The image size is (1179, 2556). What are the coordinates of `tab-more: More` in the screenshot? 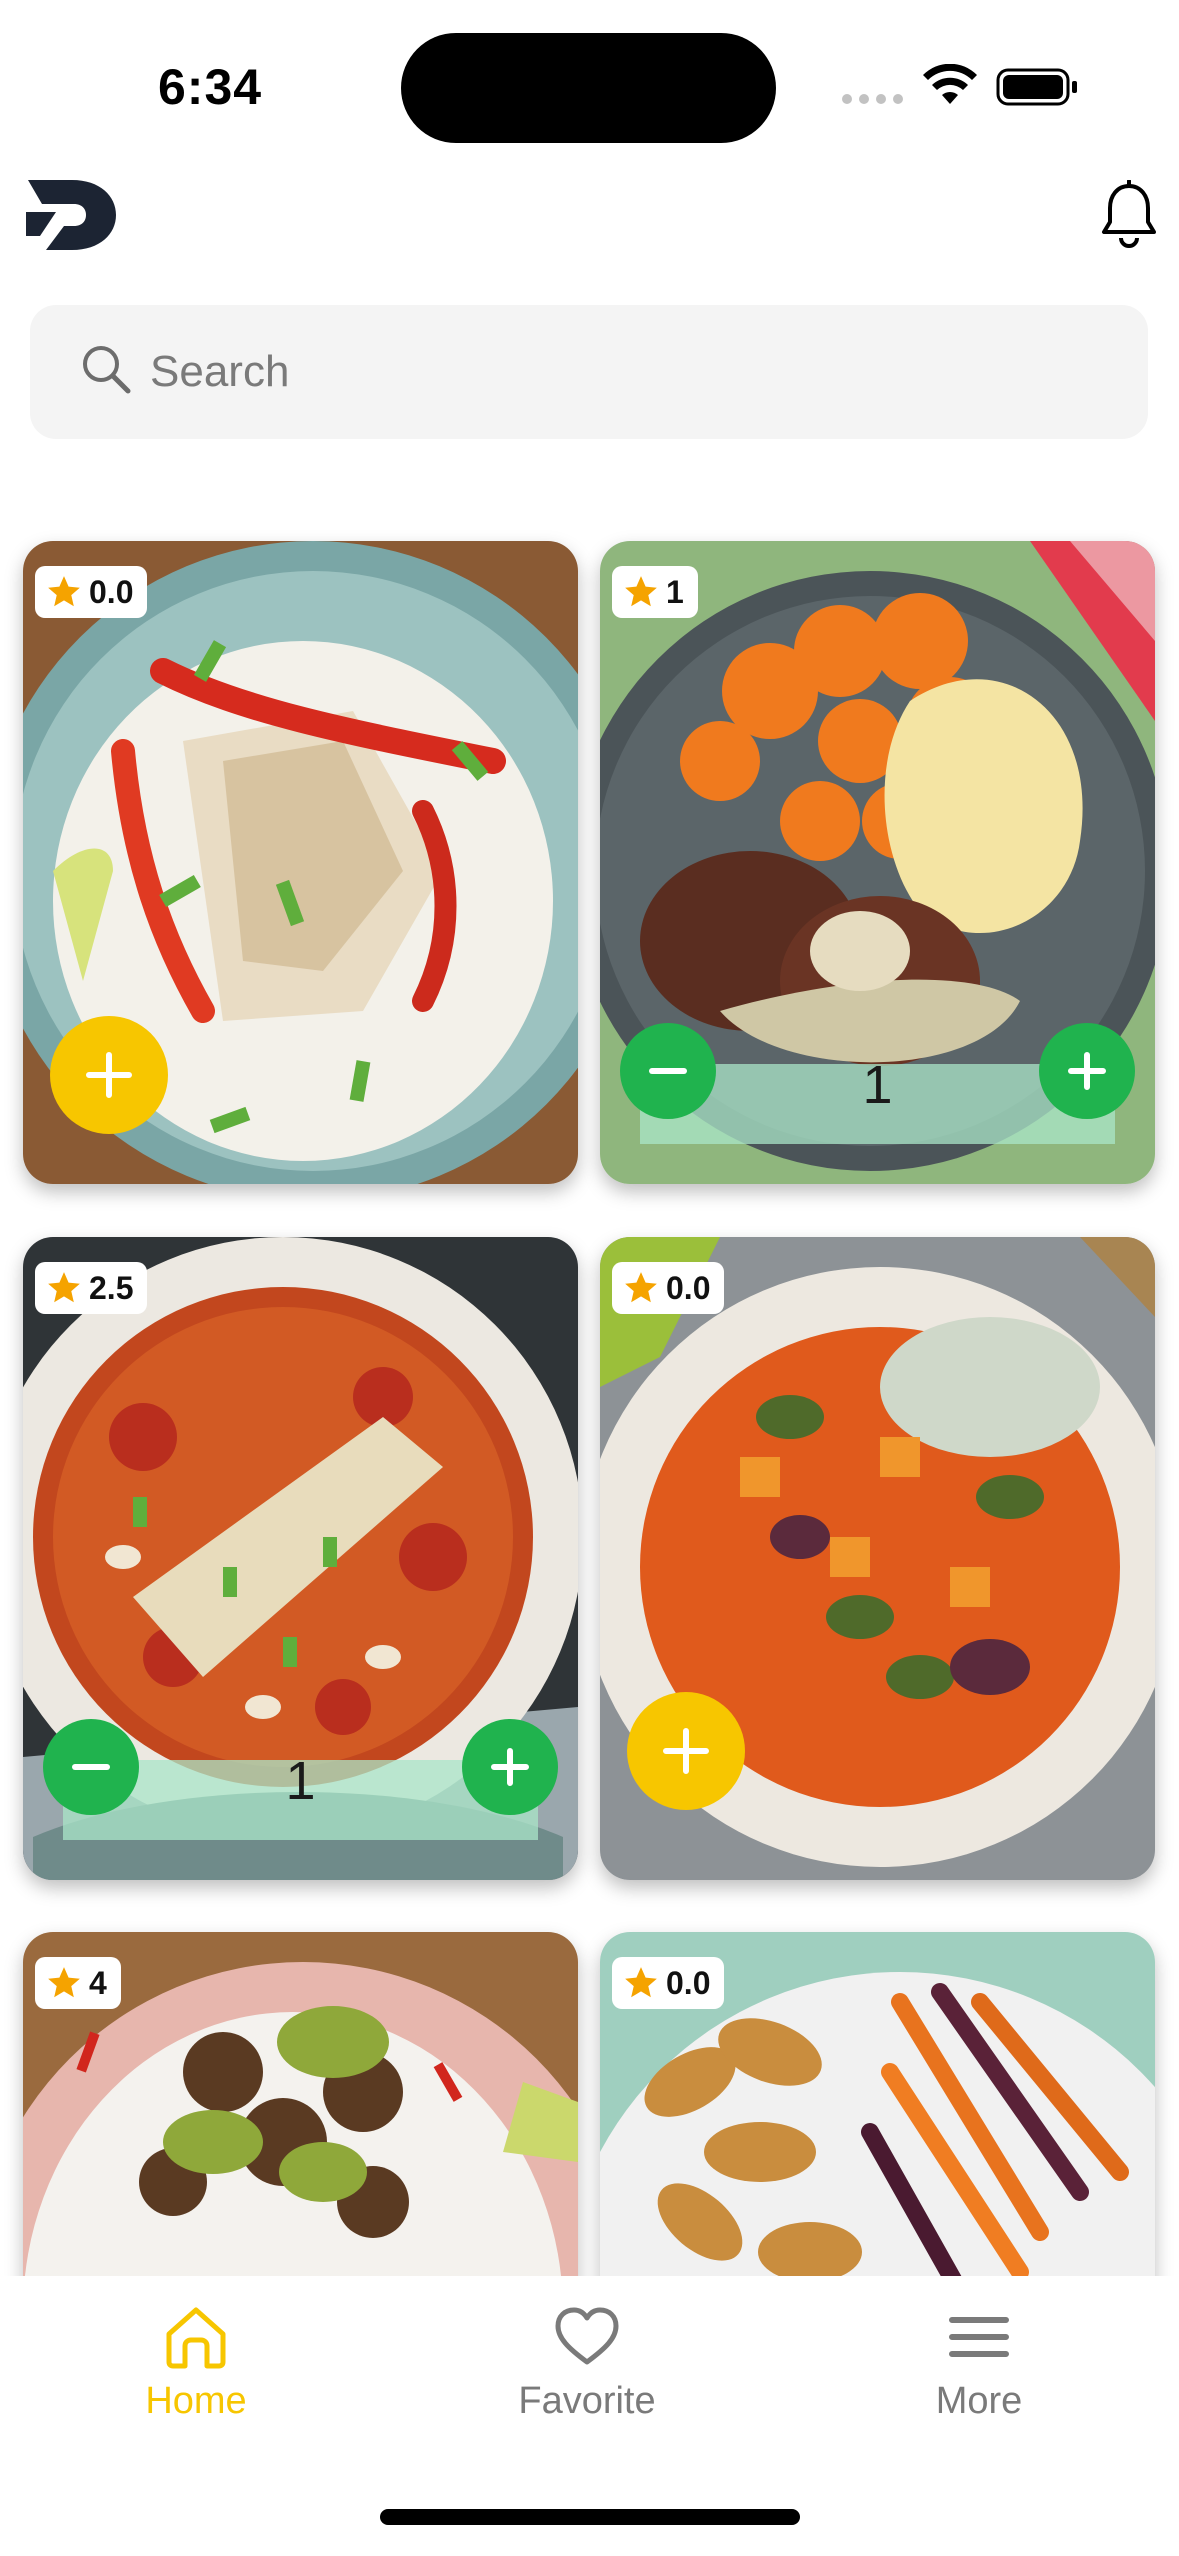 It's located at (979, 2367).